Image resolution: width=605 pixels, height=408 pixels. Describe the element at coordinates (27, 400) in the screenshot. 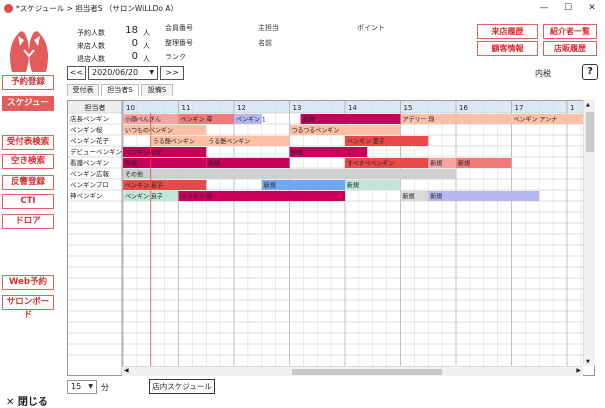

I see `close-button: ✕ 閉じる` at that location.